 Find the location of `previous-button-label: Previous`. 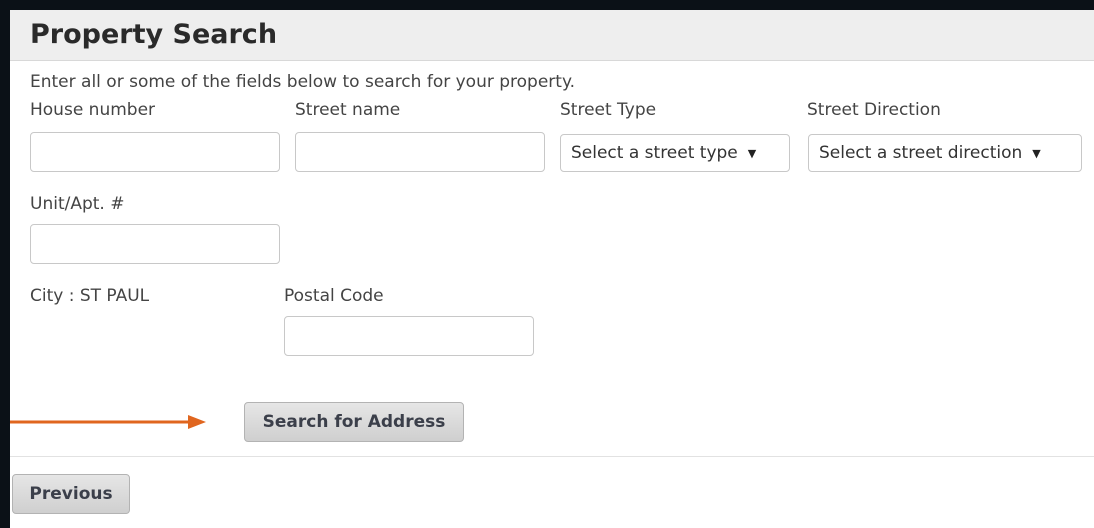

previous-button-label: Previous is located at coordinates (71, 494).